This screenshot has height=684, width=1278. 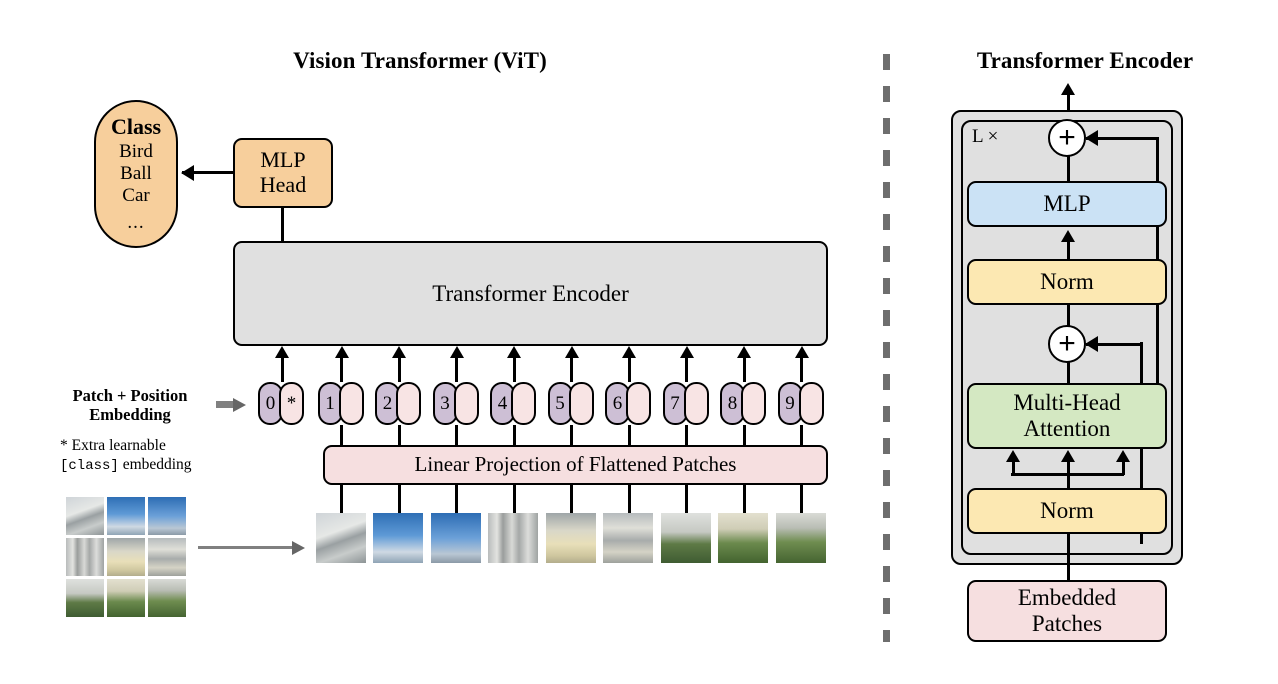 What do you see at coordinates (298, 547) in the screenshot?
I see `grid-to-strip-arrow-head` at bounding box center [298, 547].